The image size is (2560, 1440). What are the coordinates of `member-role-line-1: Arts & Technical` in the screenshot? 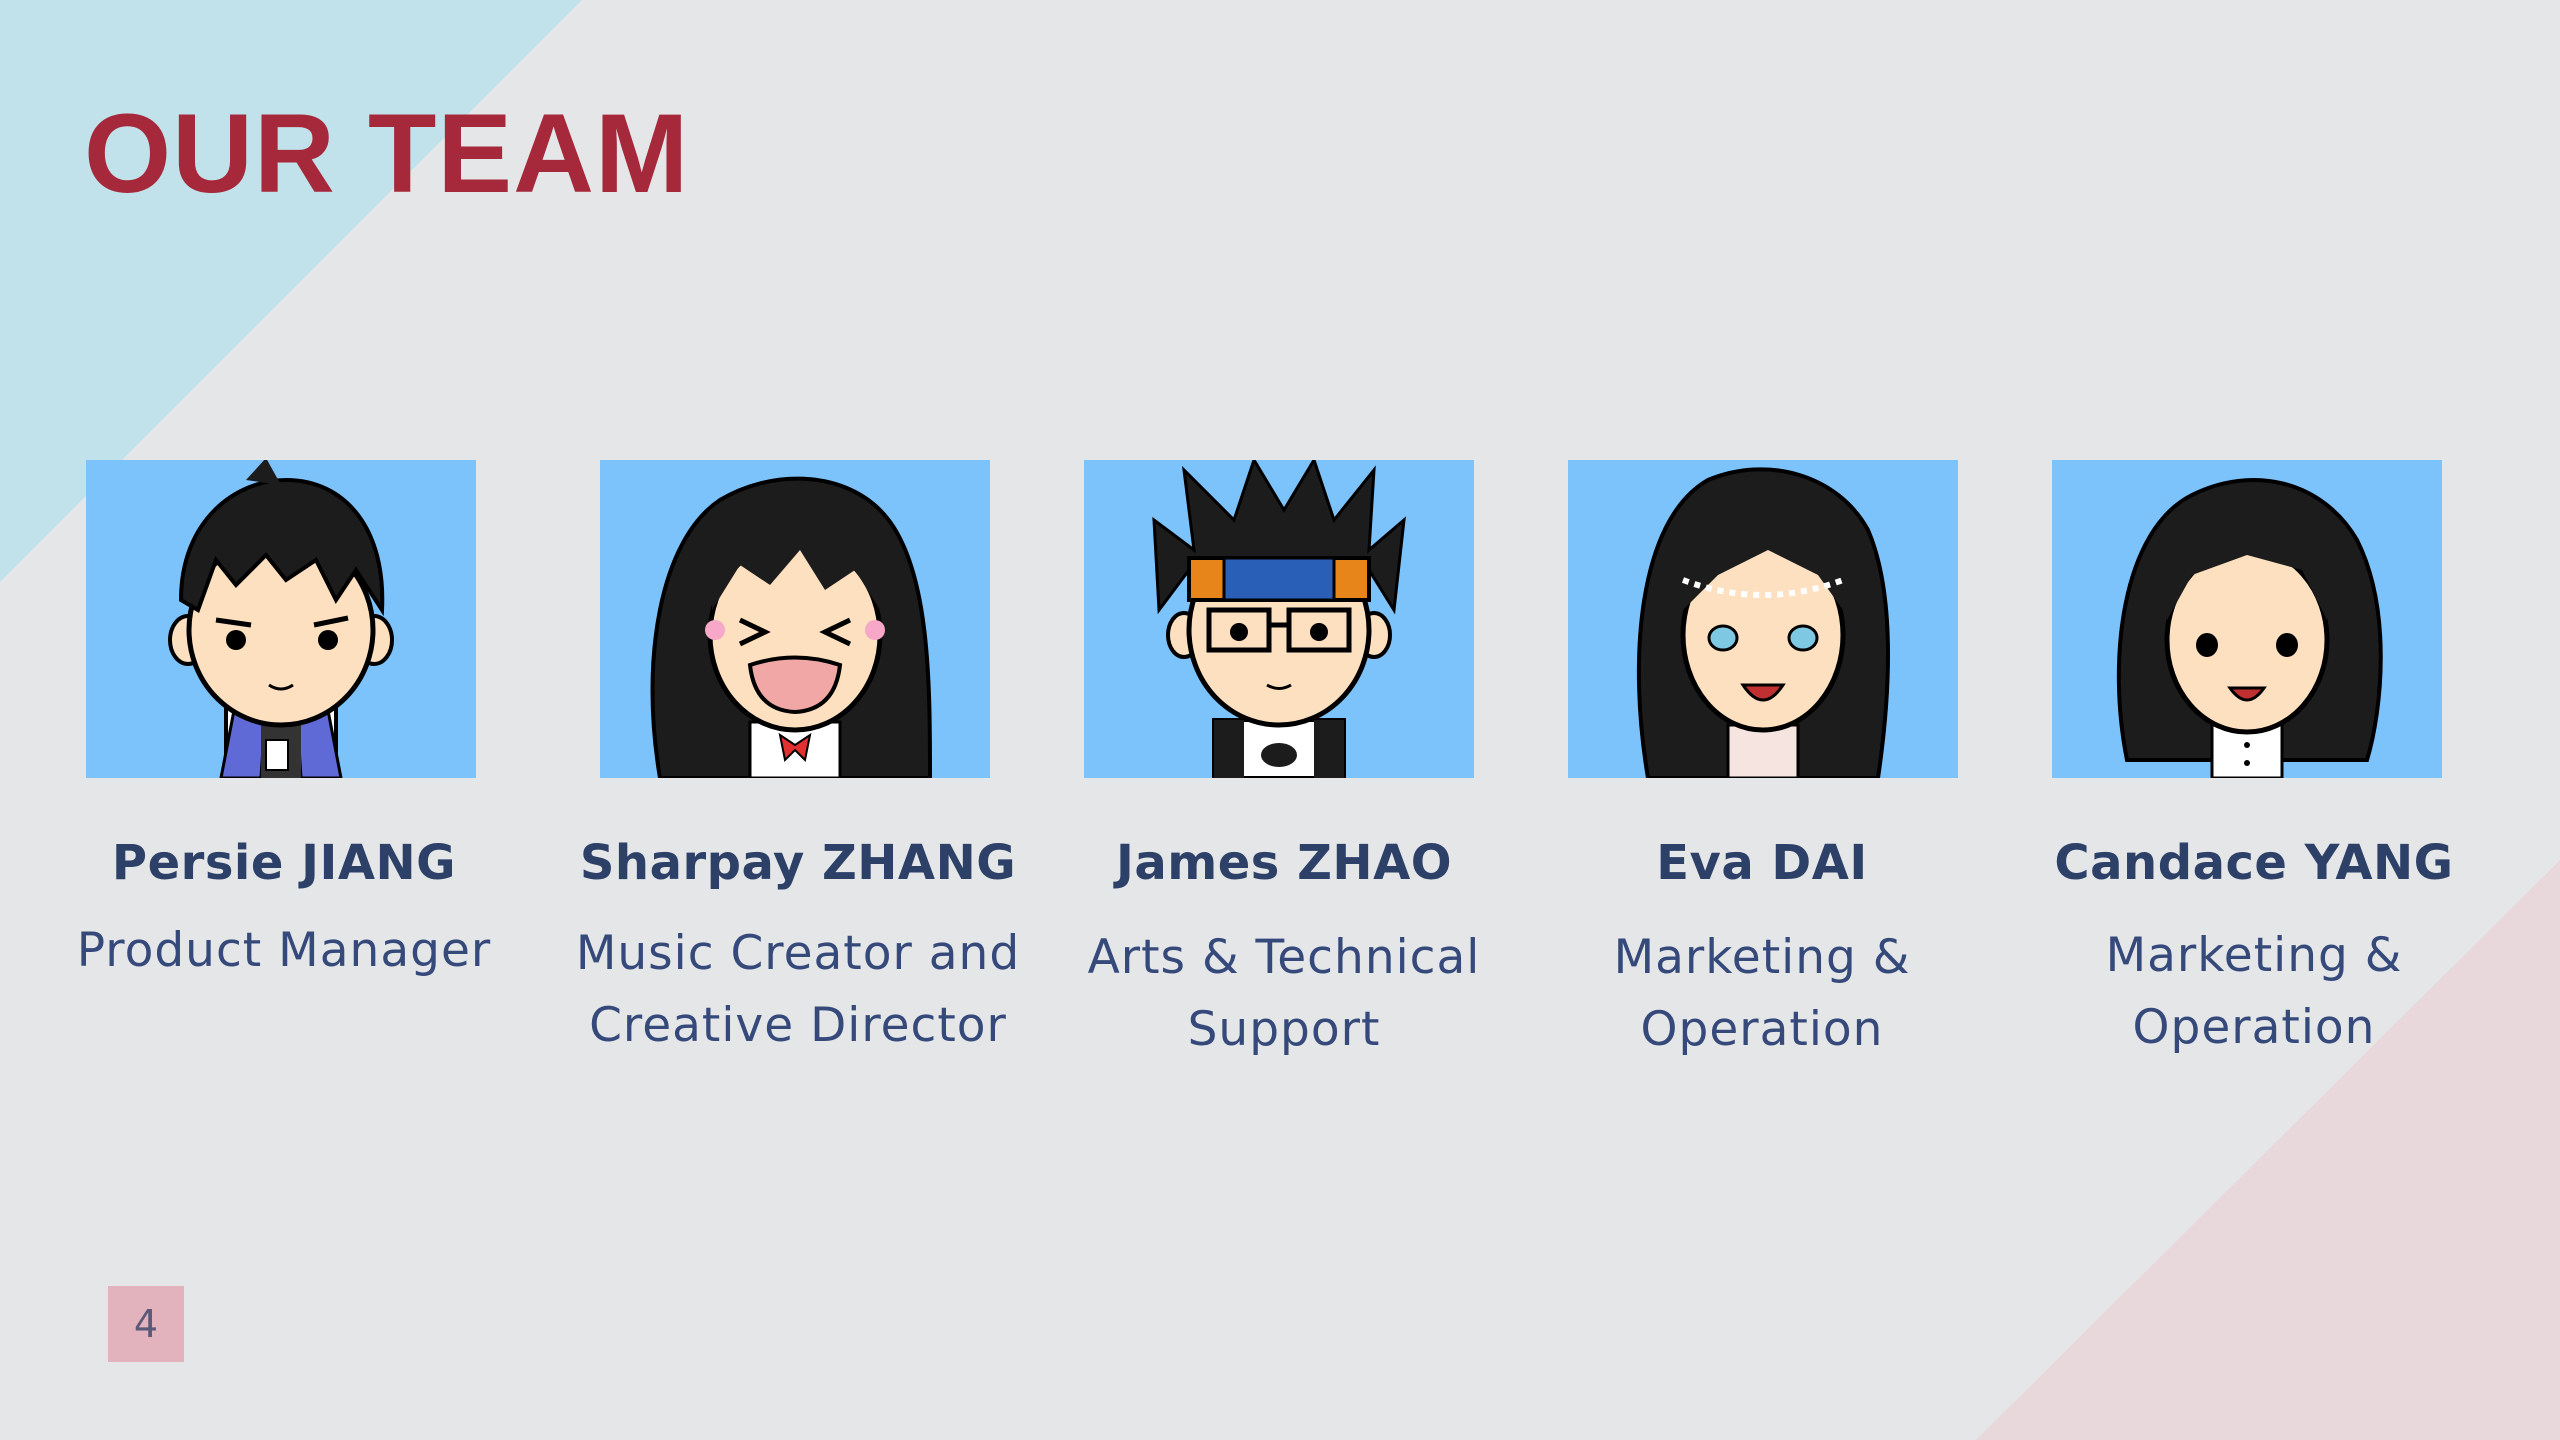 It's located at (1284, 957).